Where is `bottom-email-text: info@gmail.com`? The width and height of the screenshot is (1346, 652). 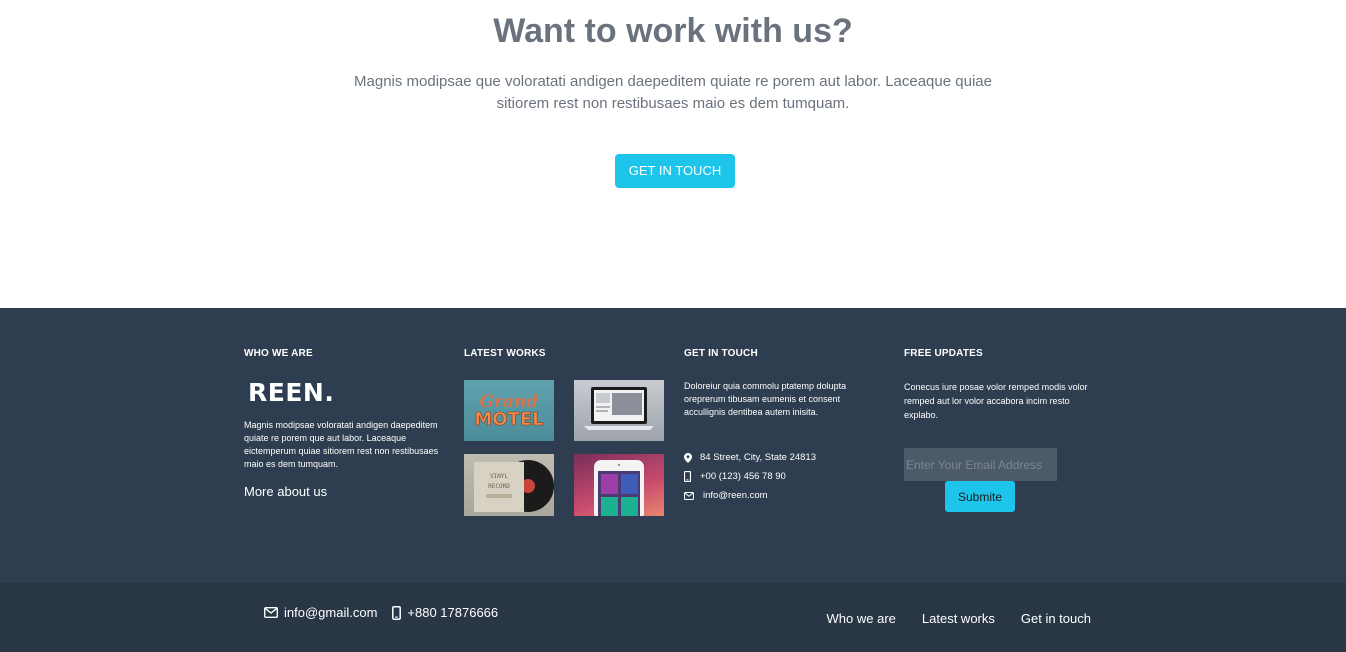
bottom-email-text: info@gmail.com is located at coordinates (331, 612).